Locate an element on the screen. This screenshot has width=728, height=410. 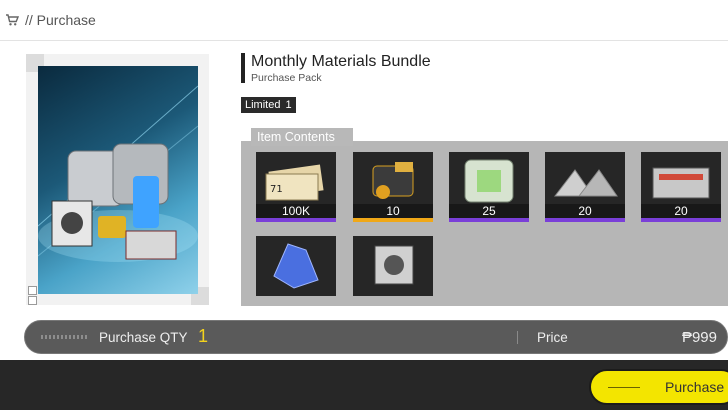
item-slot-green-core-cube: 25 is located at coordinates (489, 187).